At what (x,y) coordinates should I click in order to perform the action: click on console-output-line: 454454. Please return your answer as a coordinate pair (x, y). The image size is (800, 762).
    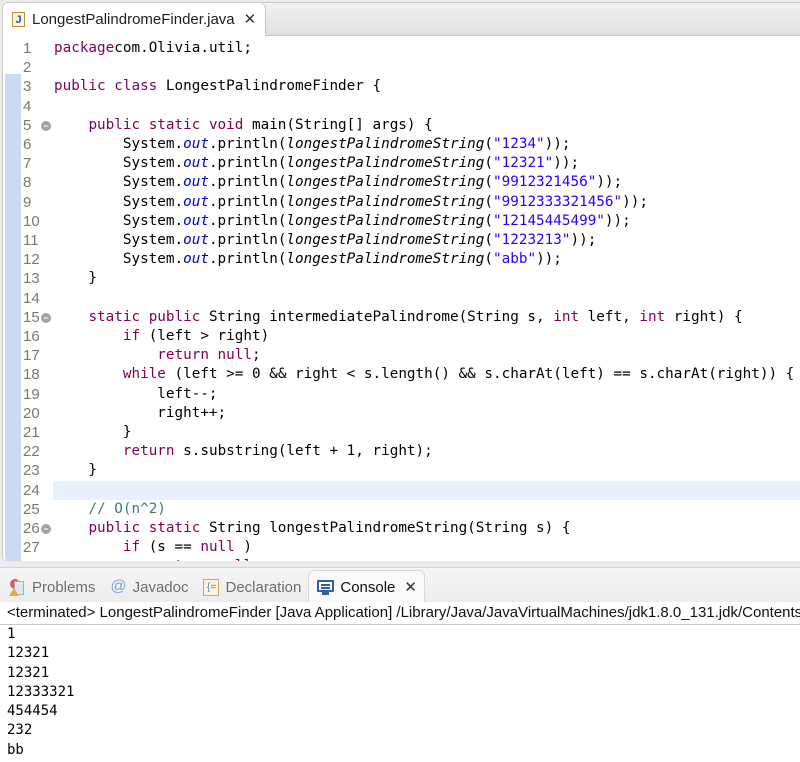
    Looking at the image, I should click on (32, 711).